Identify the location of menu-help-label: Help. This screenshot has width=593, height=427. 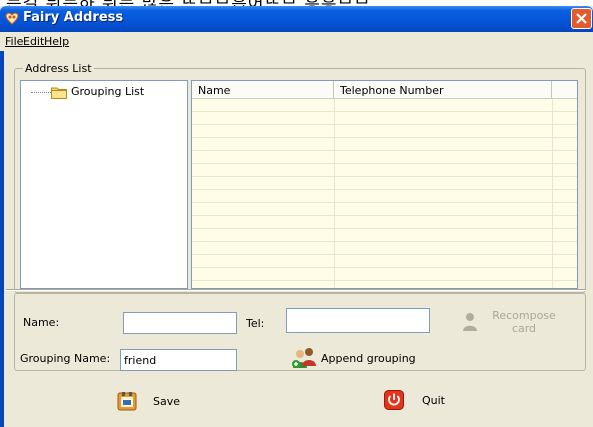
(57, 41).